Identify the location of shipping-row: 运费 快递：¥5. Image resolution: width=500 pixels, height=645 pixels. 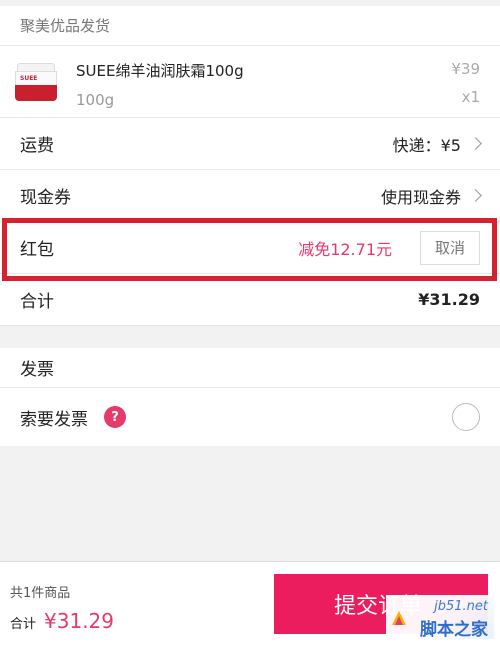
(250, 144).